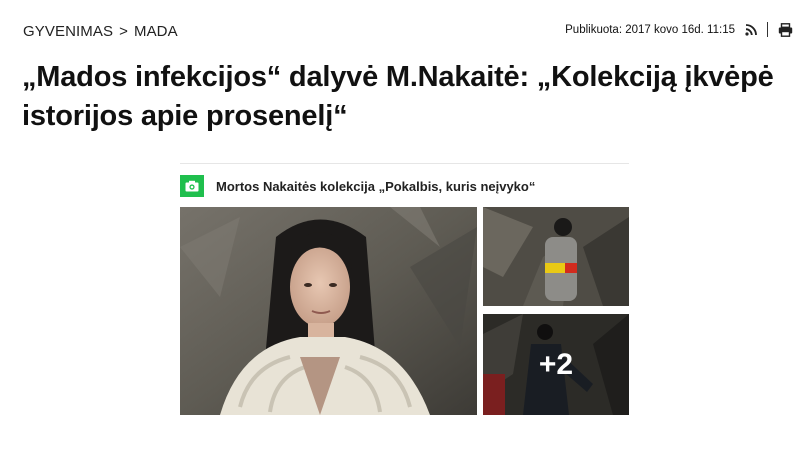 This screenshot has height=455, width=811. What do you see at coordinates (156, 31) in the screenshot?
I see `breadcrumb-subsection-link: MADA` at bounding box center [156, 31].